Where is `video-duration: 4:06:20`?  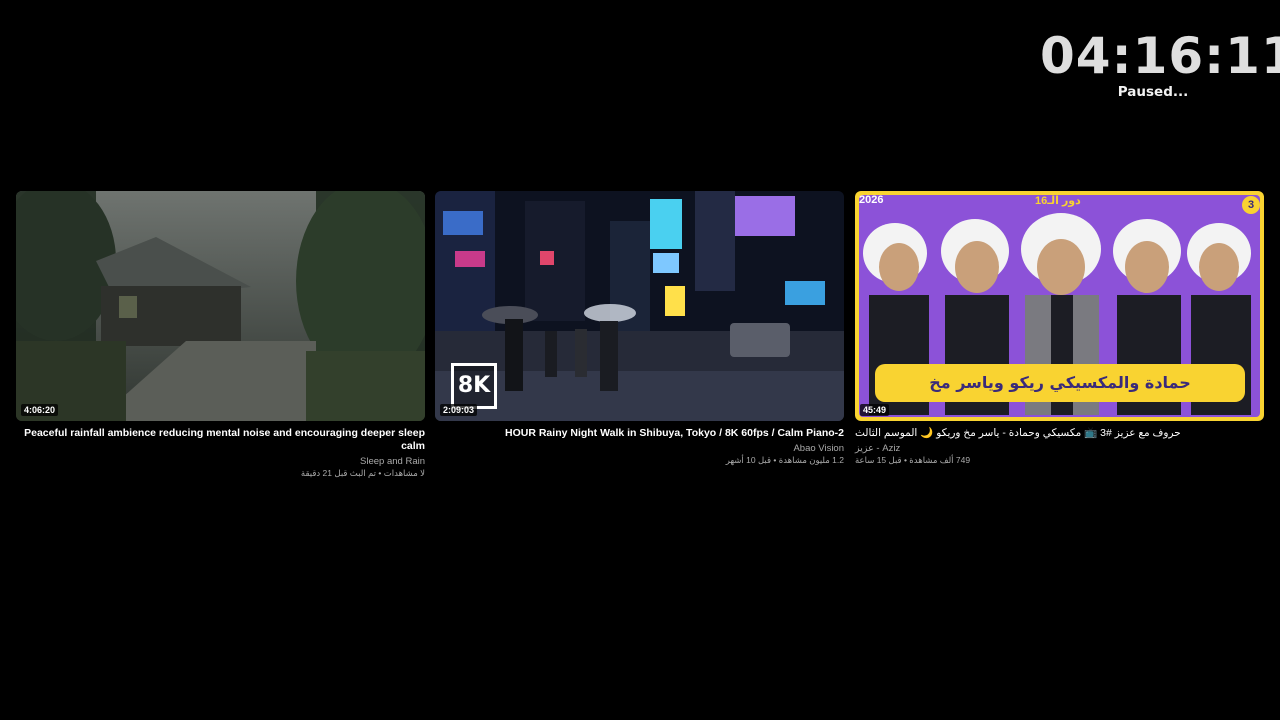 video-duration: 4:06:20 is located at coordinates (40, 410).